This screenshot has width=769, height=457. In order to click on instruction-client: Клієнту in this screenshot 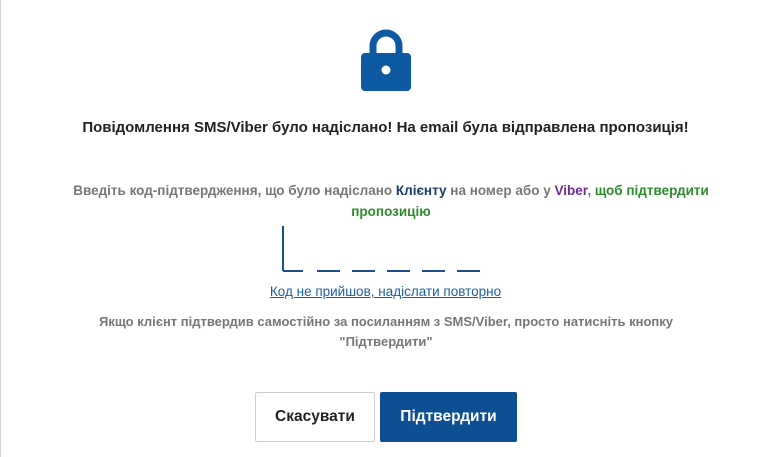, I will do `click(421, 190)`.